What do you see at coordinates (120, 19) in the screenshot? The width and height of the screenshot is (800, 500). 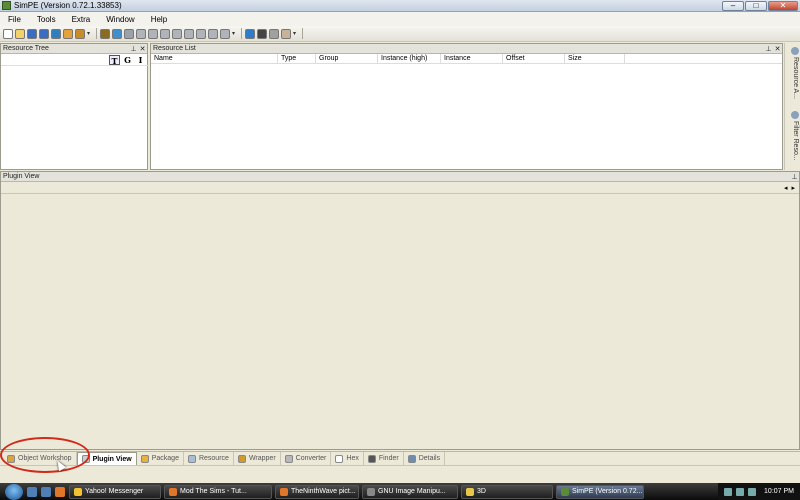 I see `menu-window: Window` at bounding box center [120, 19].